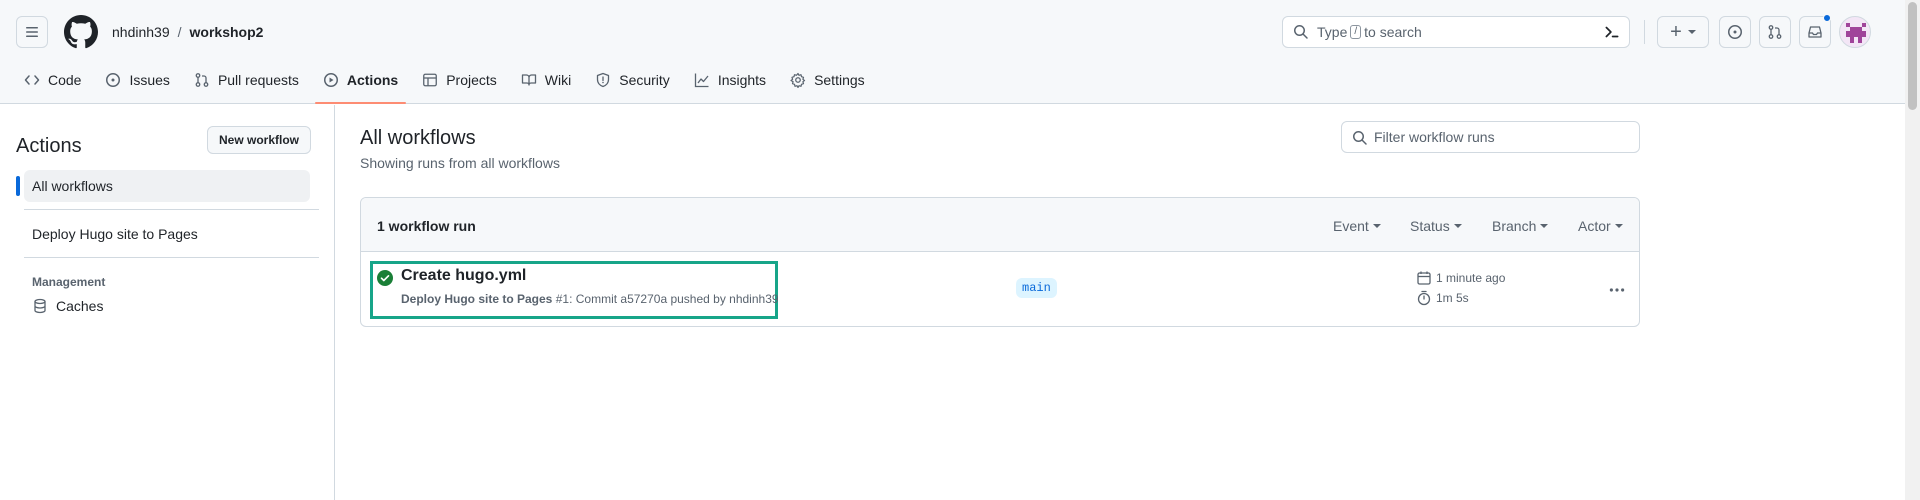  Describe the element at coordinates (701, 80) in the screenshot. I see `graph-icon` at that location.